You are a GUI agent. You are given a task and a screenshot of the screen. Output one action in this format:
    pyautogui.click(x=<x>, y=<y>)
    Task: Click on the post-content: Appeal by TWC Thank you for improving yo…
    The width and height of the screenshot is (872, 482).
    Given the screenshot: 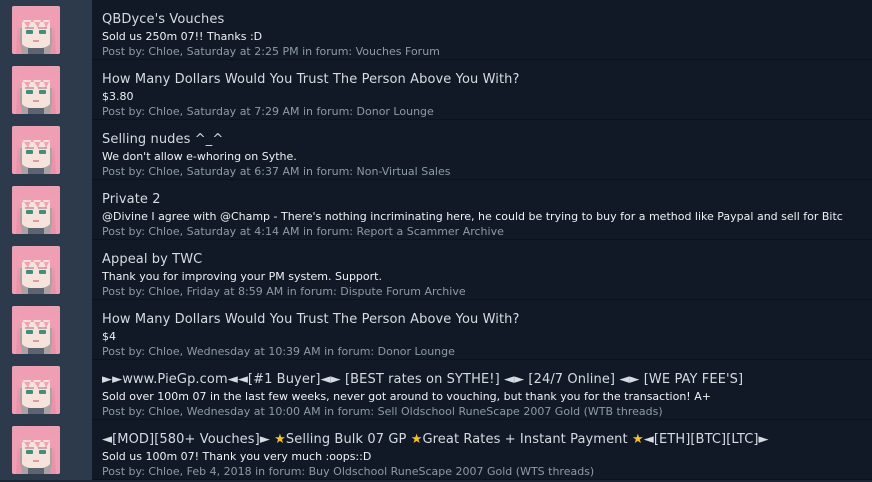 What is the action you would take?
    pyautogui.click(x=482, y=270)
    